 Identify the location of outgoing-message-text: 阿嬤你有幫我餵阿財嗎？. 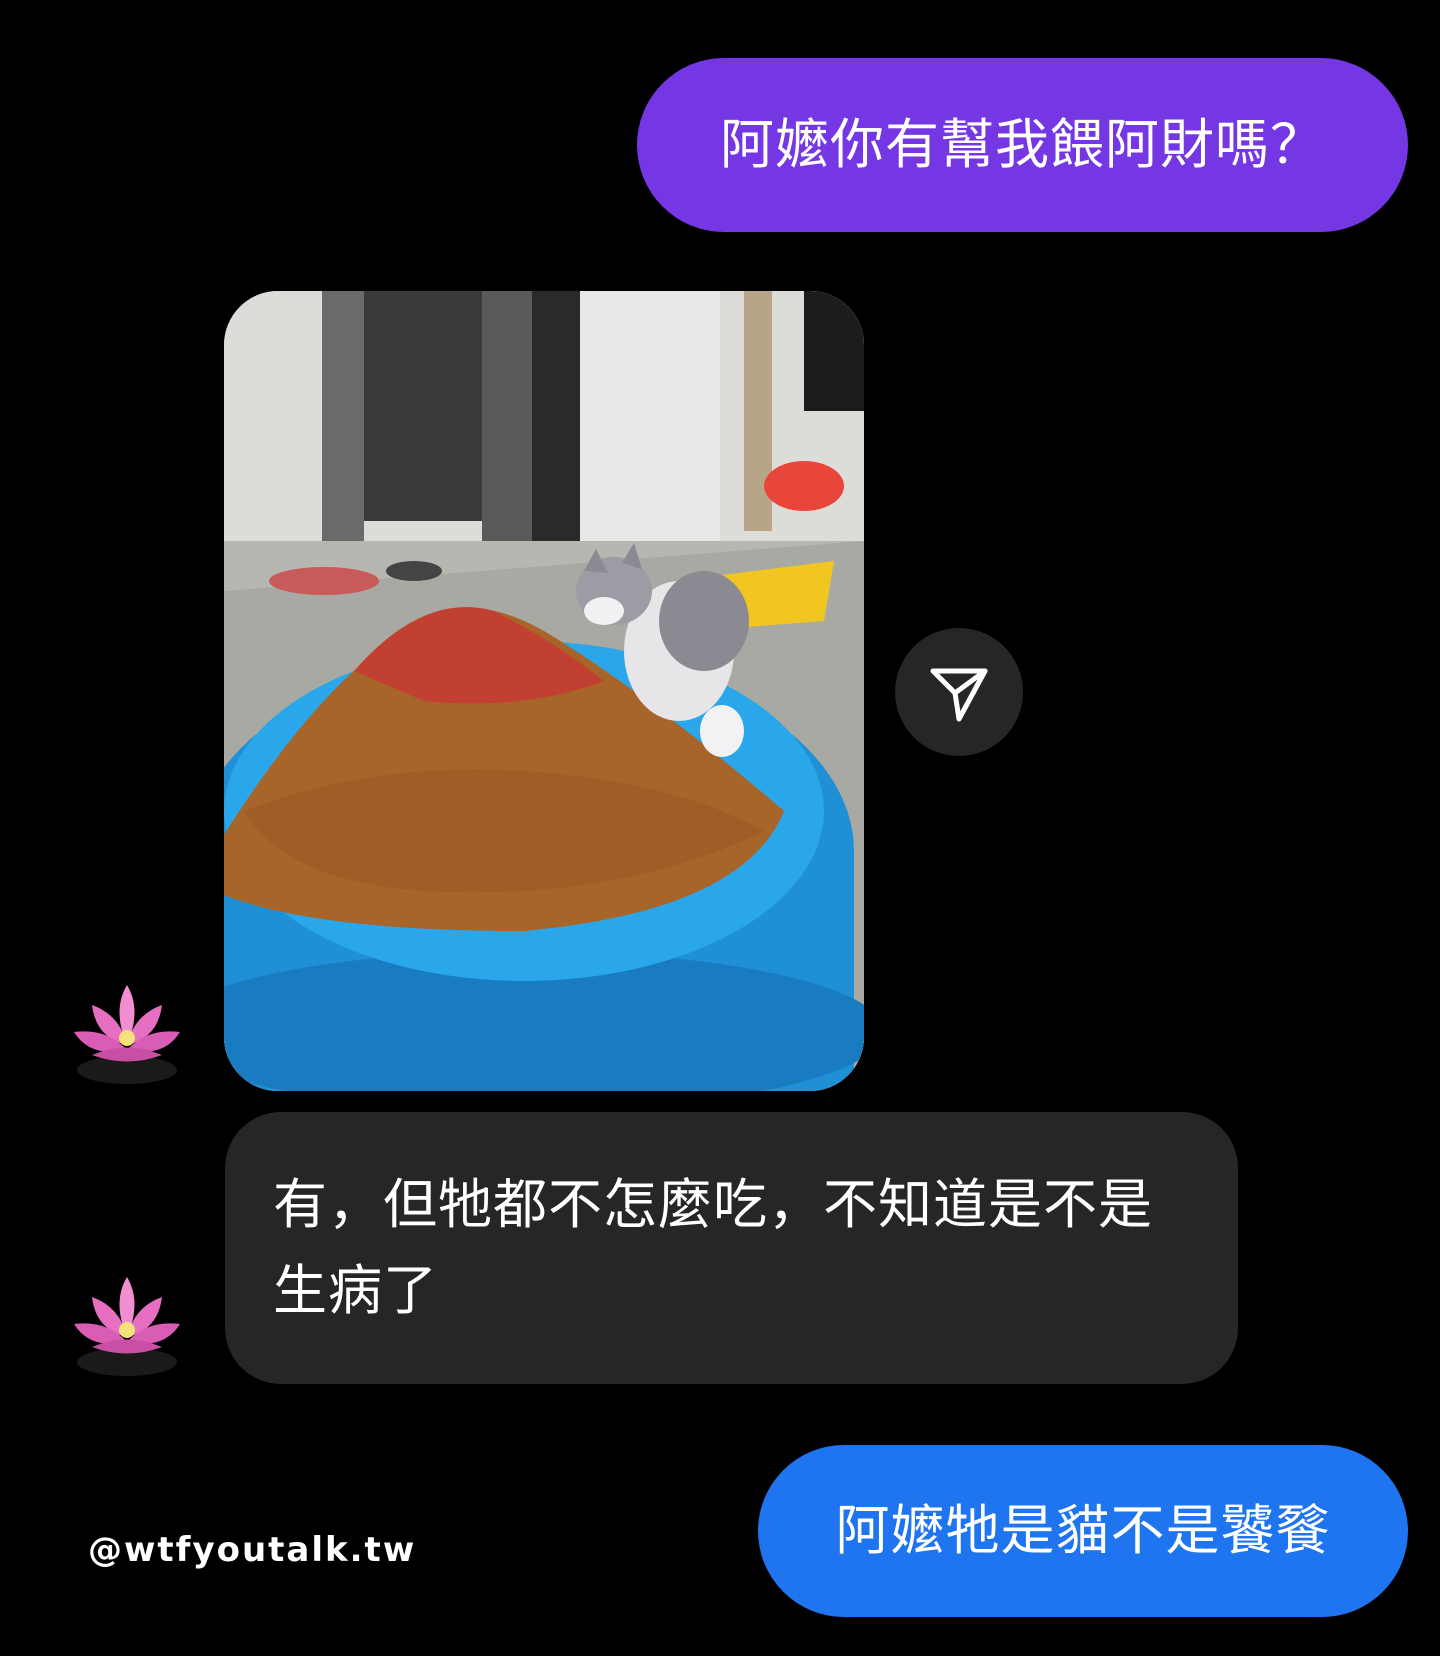
(1022, 144).